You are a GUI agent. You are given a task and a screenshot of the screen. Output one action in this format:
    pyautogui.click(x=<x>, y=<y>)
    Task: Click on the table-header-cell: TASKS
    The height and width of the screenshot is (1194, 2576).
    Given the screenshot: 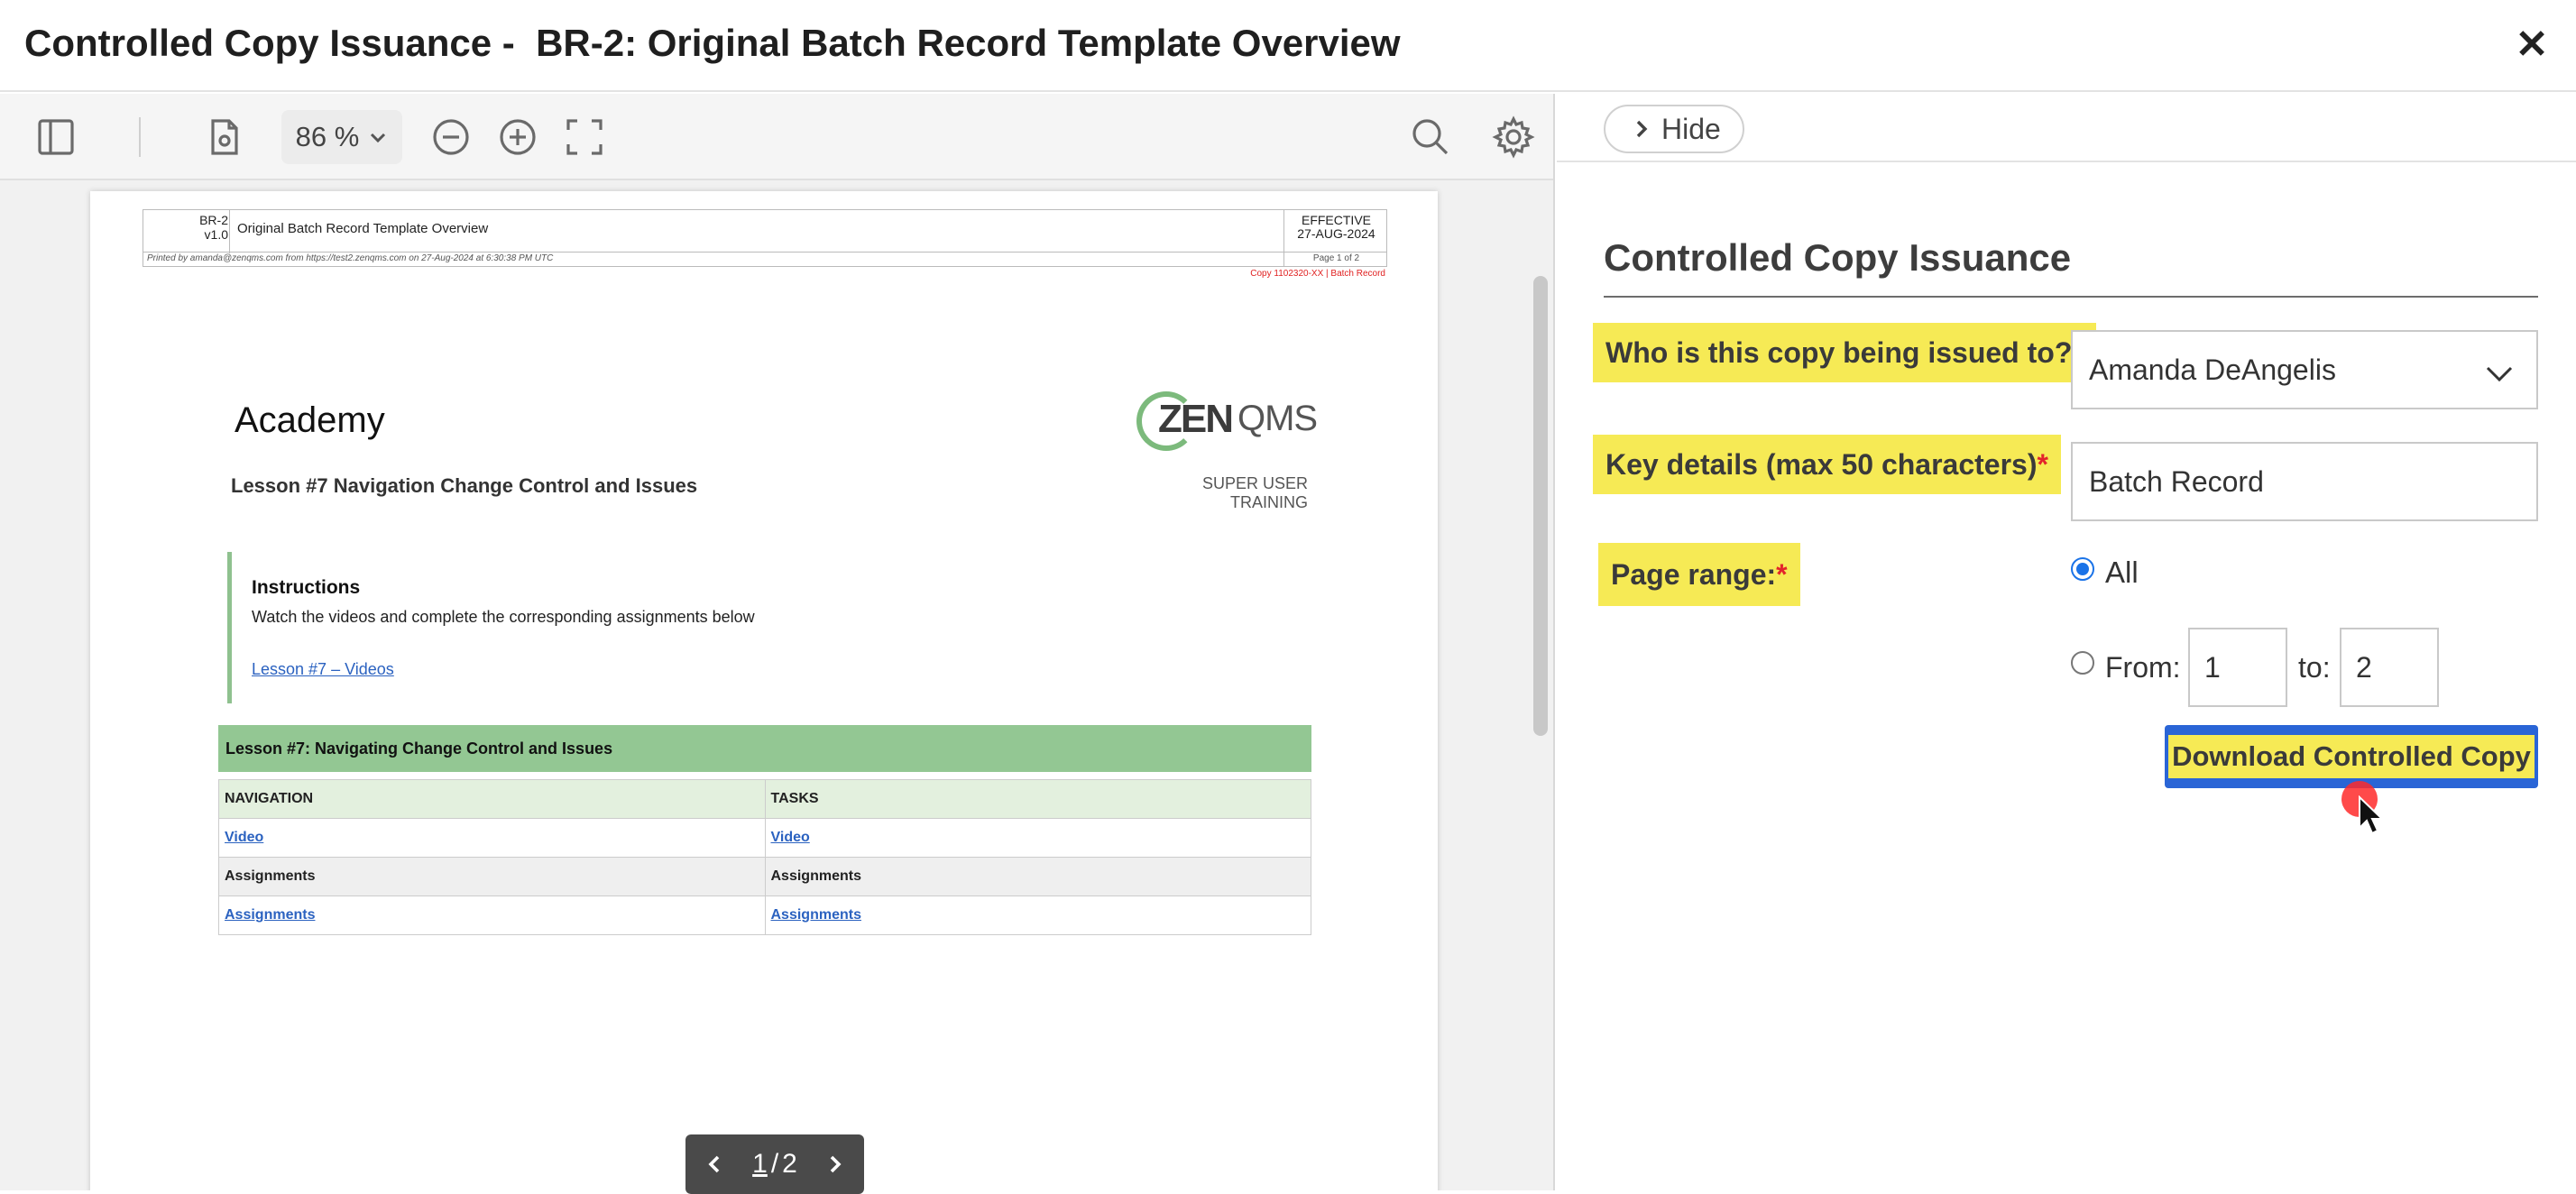 What is the action you would take?
    pyautogui.click(x=1037, y=799)
    